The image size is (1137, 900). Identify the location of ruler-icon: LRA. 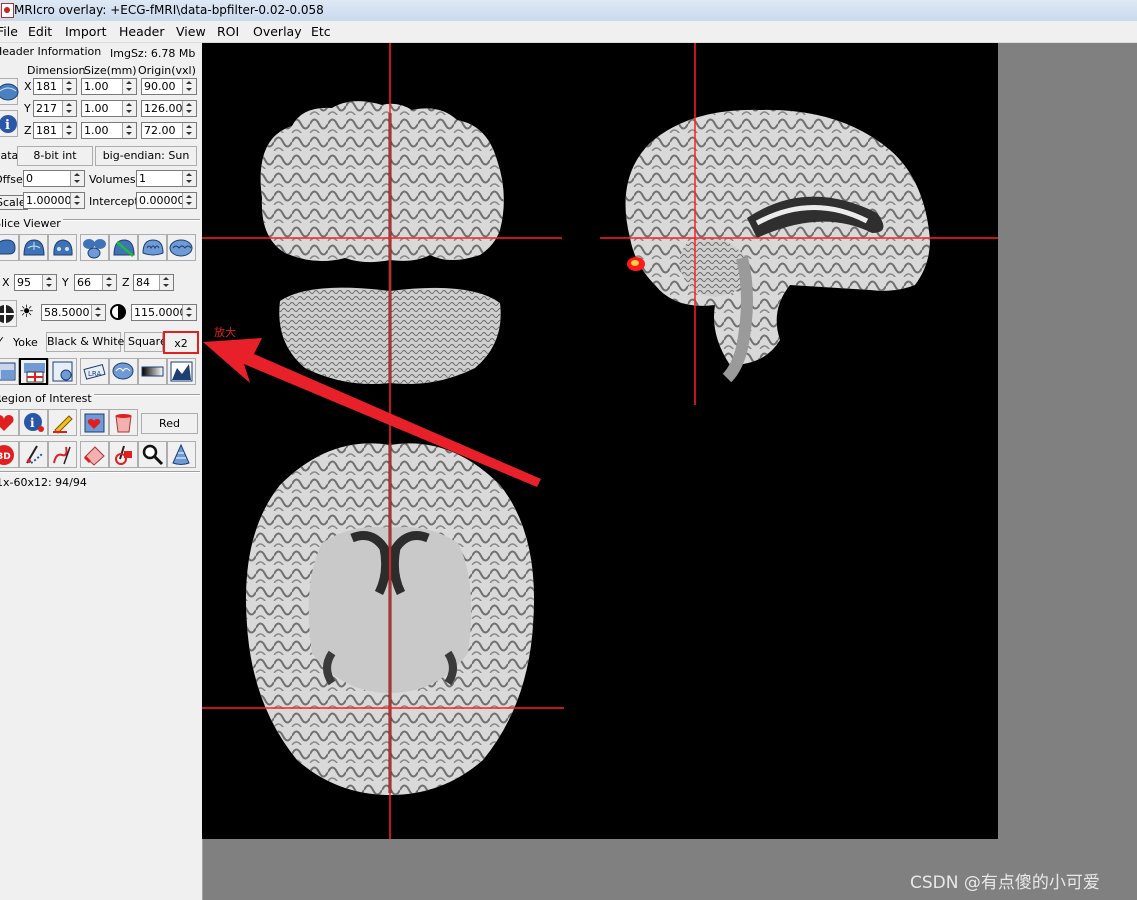
(94, 371).